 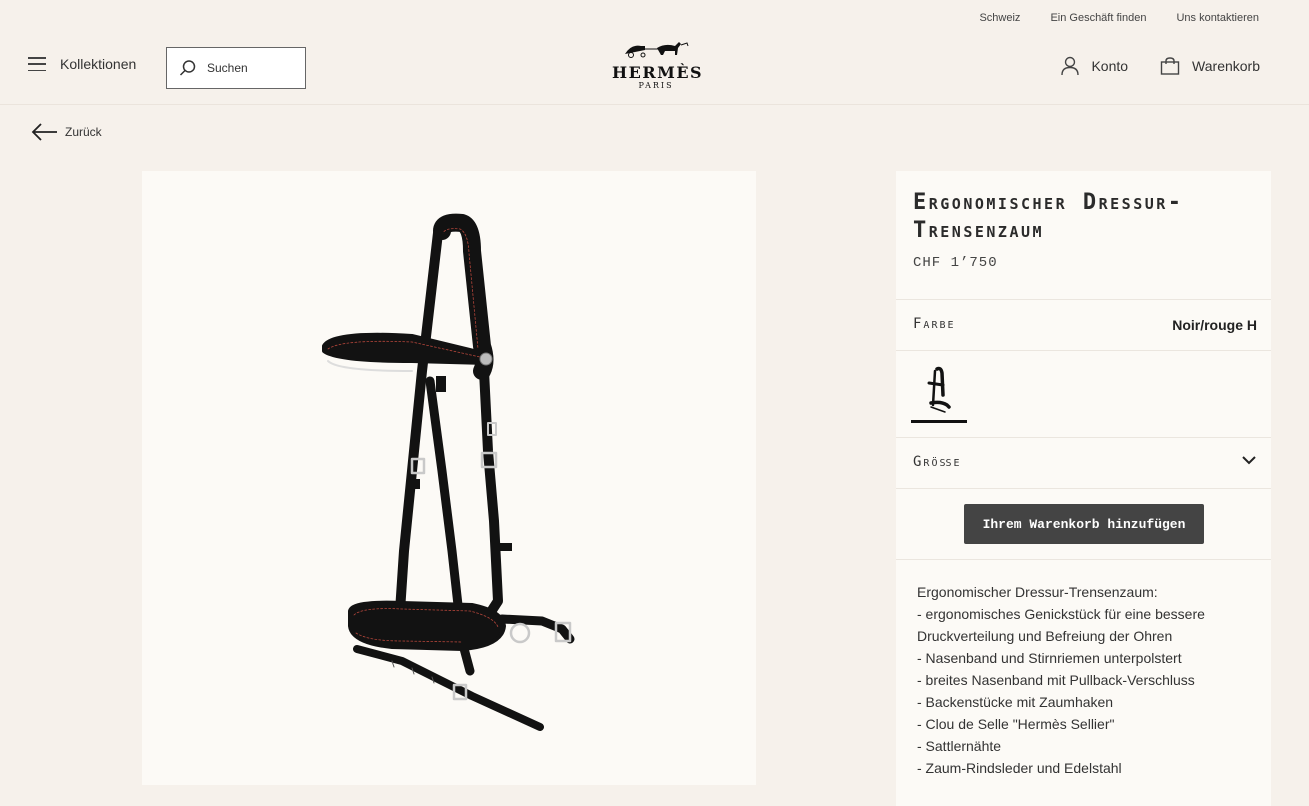 I want to click on description-line: - Sattlernähte, so click(x=959, y=746).